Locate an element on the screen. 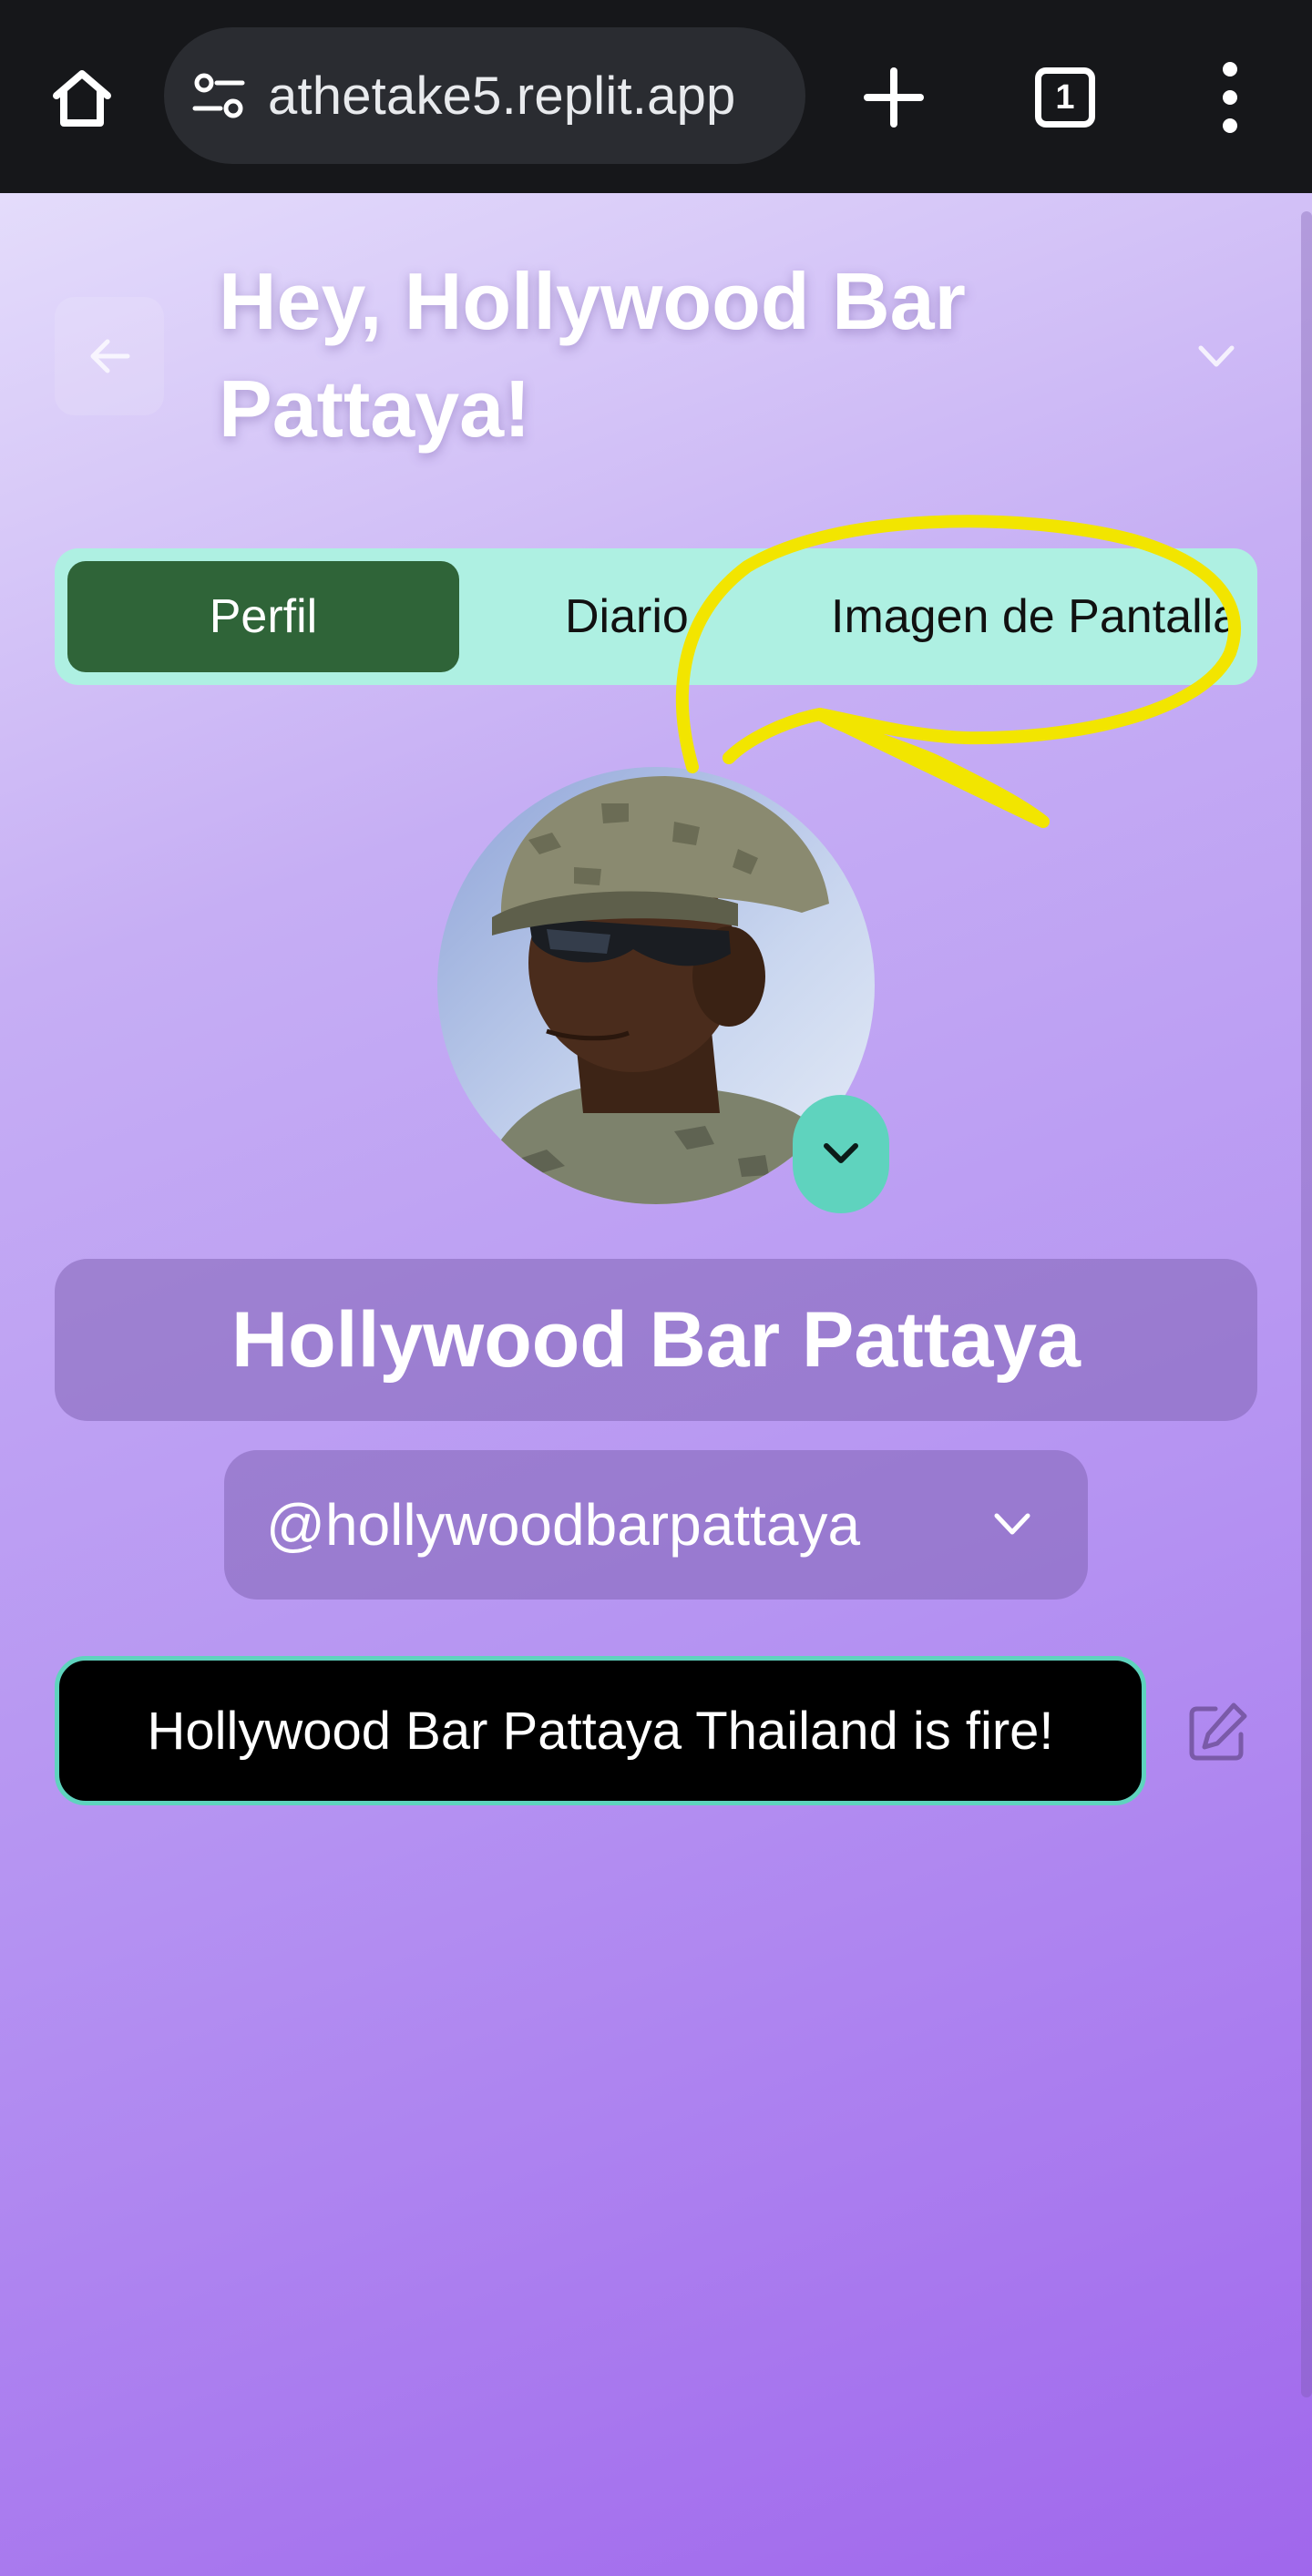  avatar-options-button is located at coordinates (841, 1154).